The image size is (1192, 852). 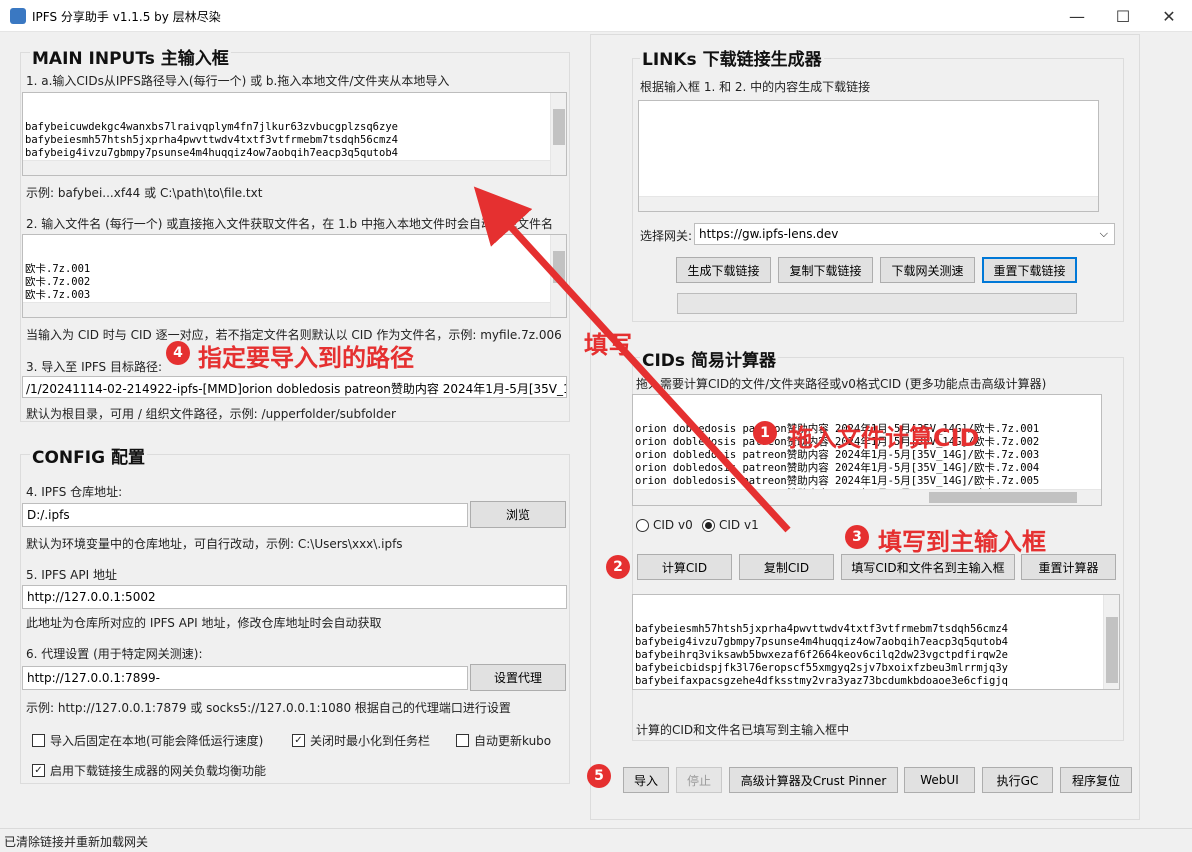 I want to click on annotation-badge-1: 1, so click(x=765, y=433).